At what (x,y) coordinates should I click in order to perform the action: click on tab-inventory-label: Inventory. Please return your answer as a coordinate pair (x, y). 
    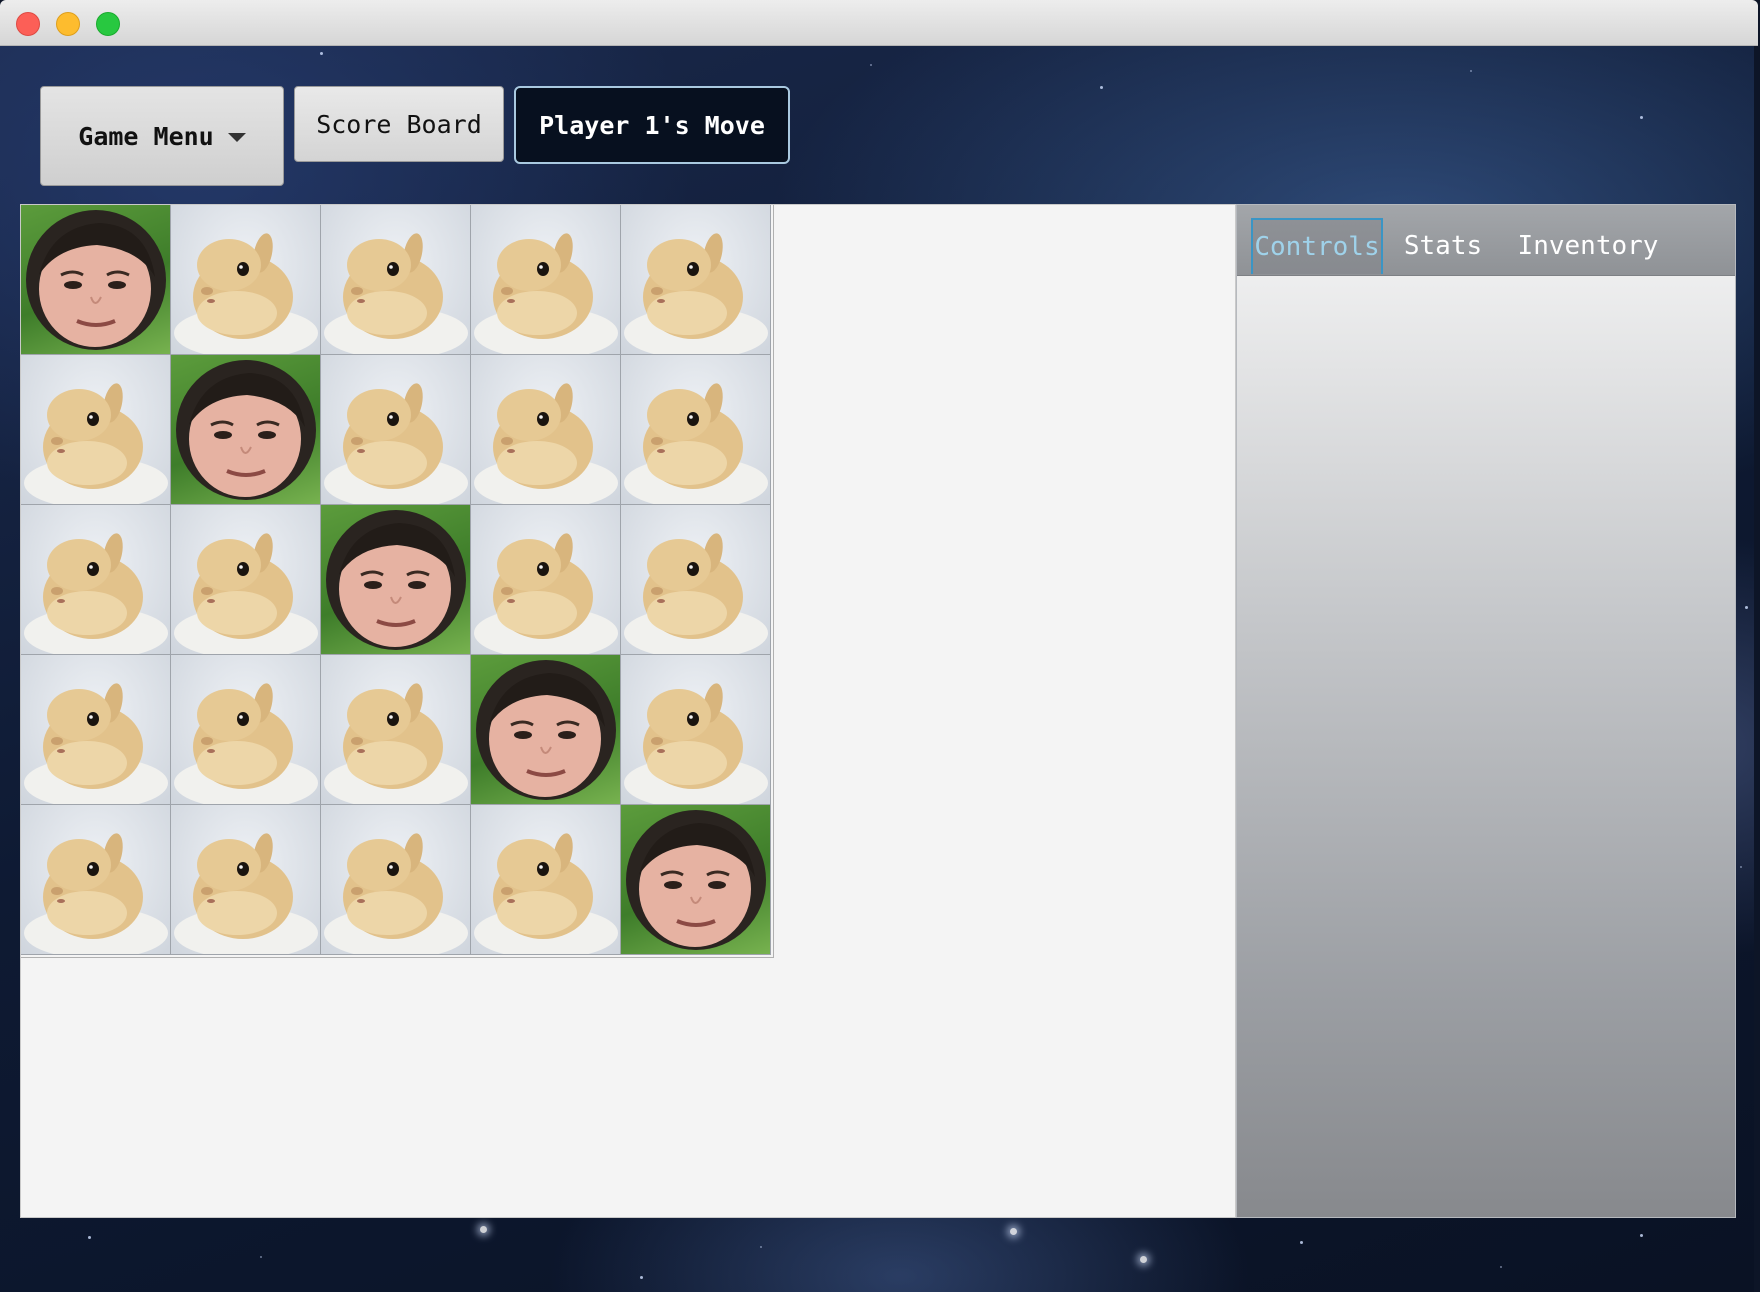
    Looking at the image, I should click on (1588, 246).